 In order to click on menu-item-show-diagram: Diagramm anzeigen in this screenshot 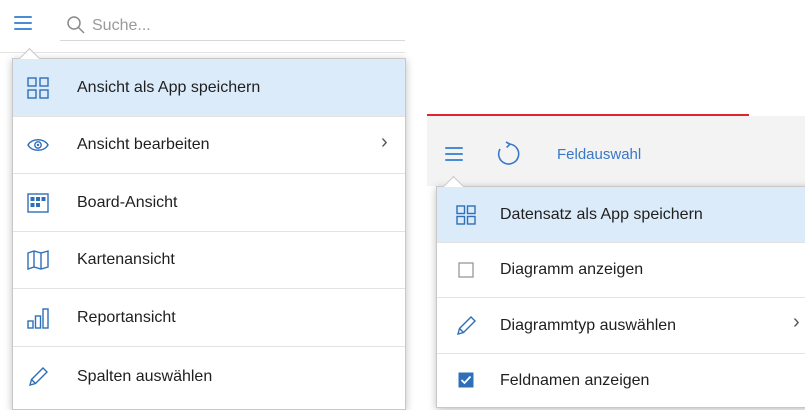, I will do `click(621, 270)`.